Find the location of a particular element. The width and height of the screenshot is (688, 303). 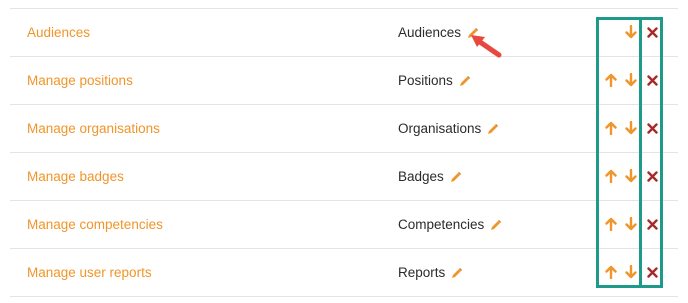

item-link: Manage organisations is located at coordinates (93, 128).